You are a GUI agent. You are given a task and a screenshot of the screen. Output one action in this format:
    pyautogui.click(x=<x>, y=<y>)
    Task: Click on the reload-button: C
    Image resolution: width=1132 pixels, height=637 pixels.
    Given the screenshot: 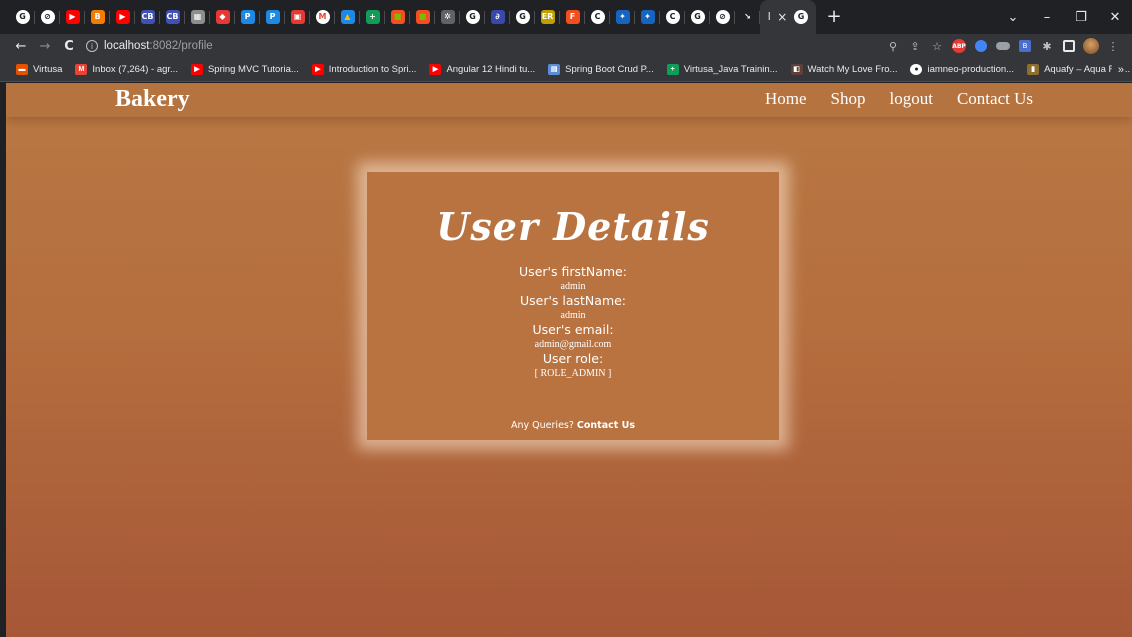 What is the action you would take?
    pyautogui.click(x=69, y=46)
    